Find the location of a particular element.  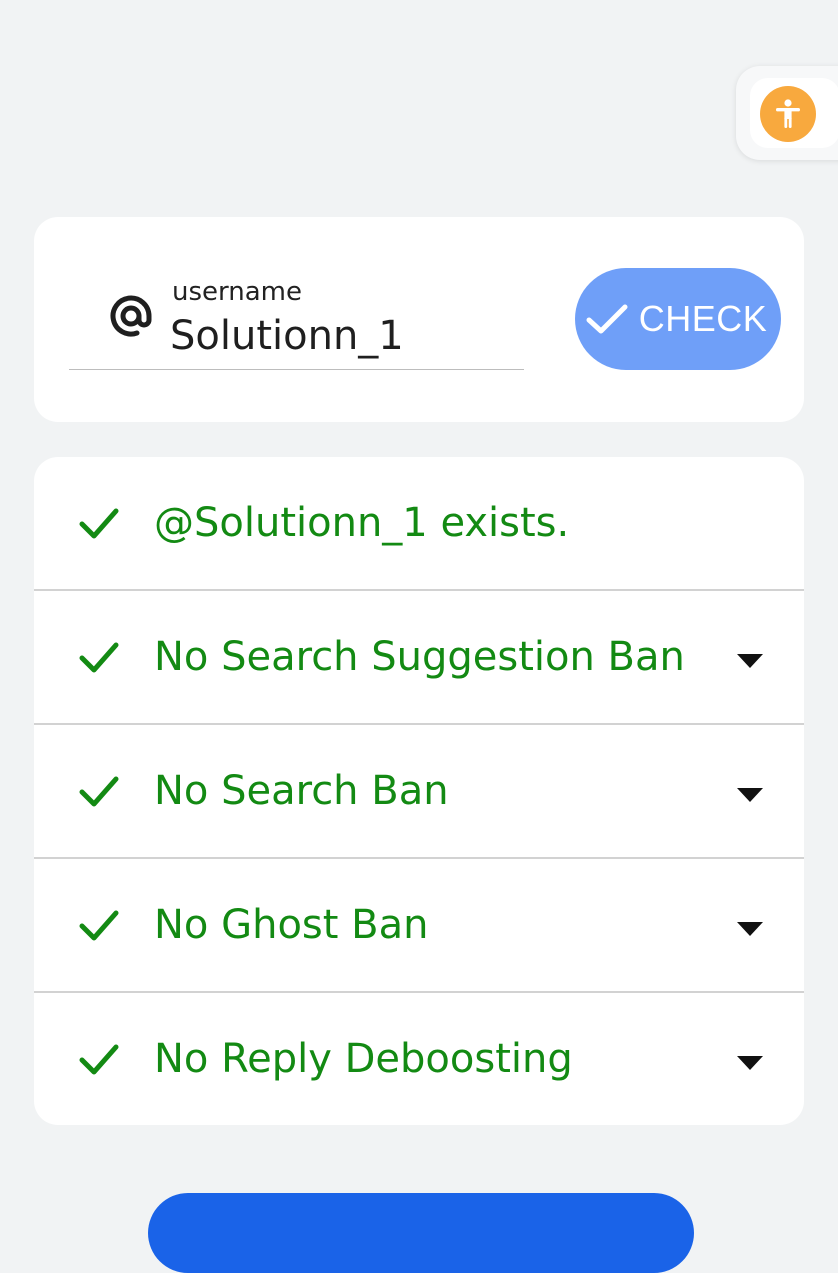

accessibility-widget is located at coordinates (787, 113).